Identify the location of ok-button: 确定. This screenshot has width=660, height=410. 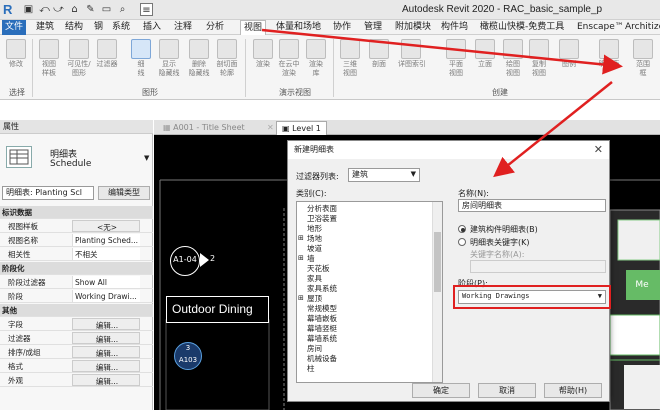
(441, 390).